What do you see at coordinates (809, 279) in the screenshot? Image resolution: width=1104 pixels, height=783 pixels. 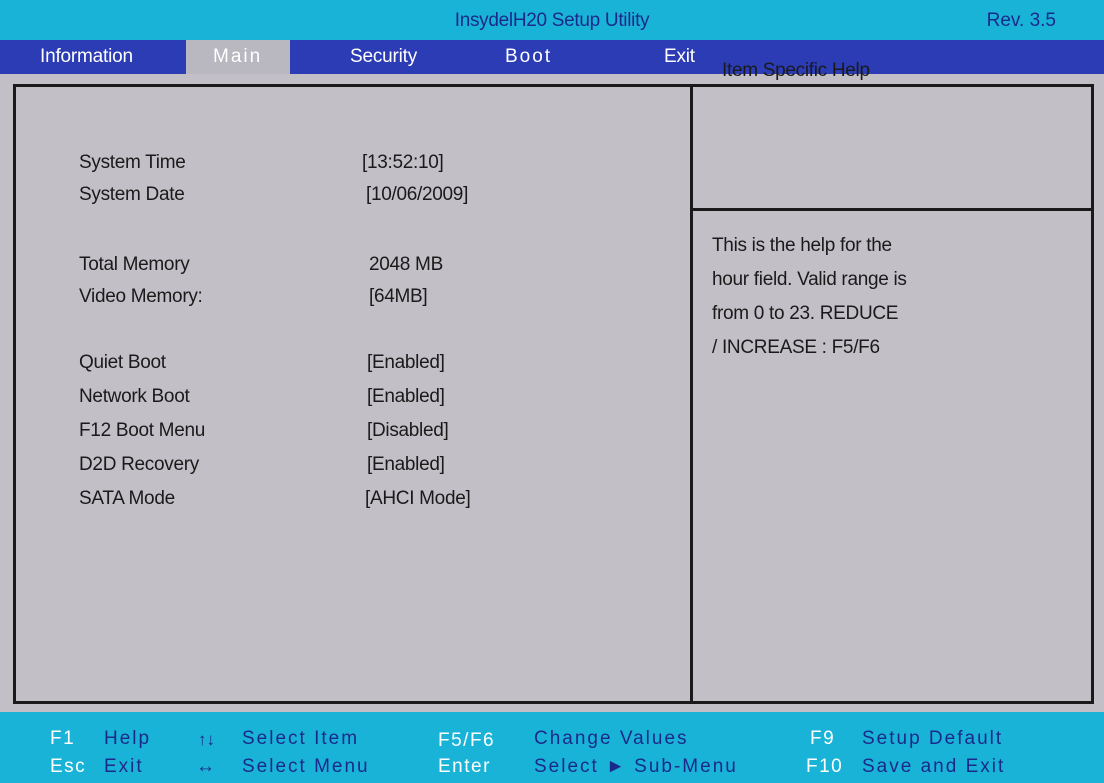 I see `help-line: hour field. Valid range is` at bounding box center [809, 279].